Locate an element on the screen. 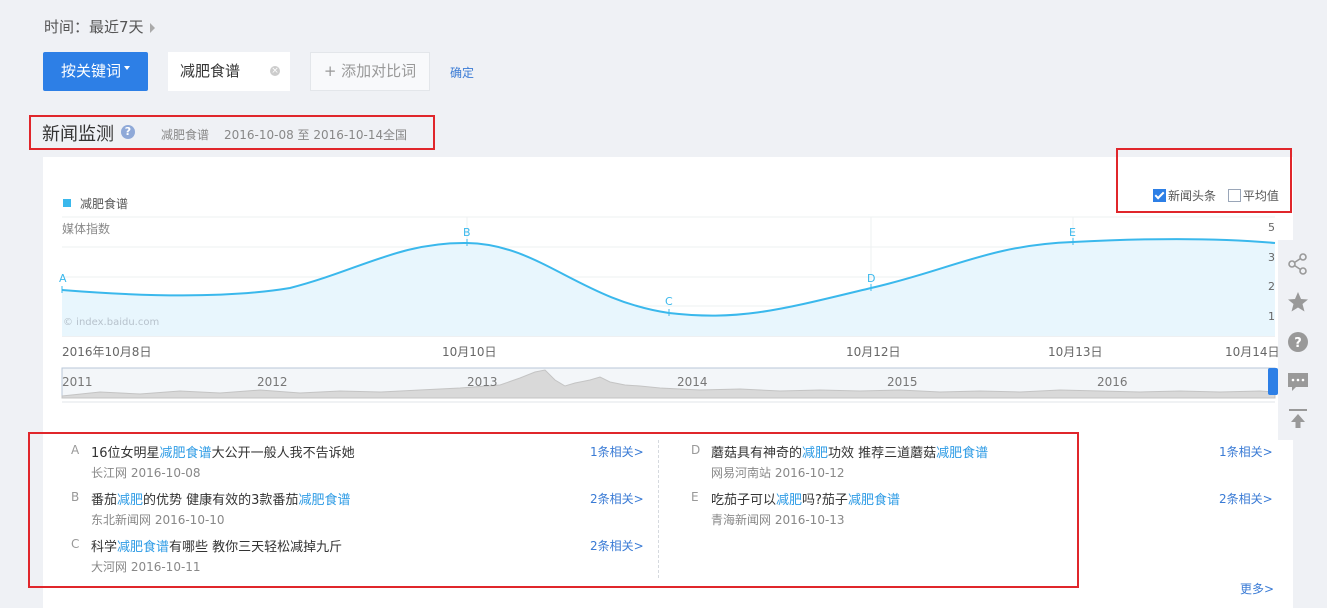 This screenshot has height=608, width=1327. marker-label: B is located at coordinates (467, 232).